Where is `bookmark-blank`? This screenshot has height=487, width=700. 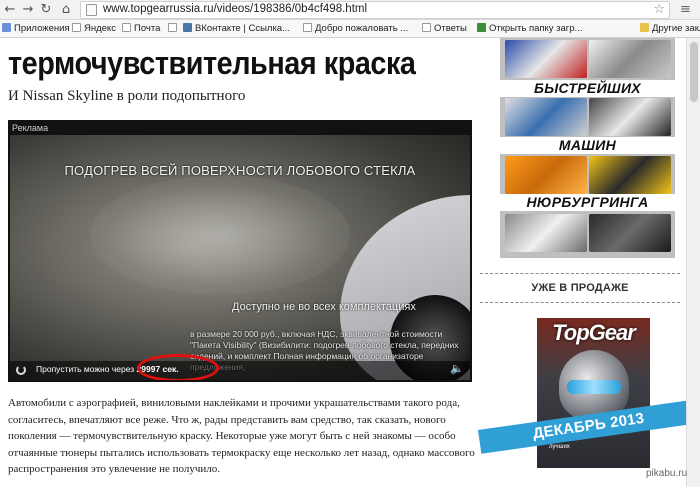
bookmark-blank is located at coordinates (174, 28).